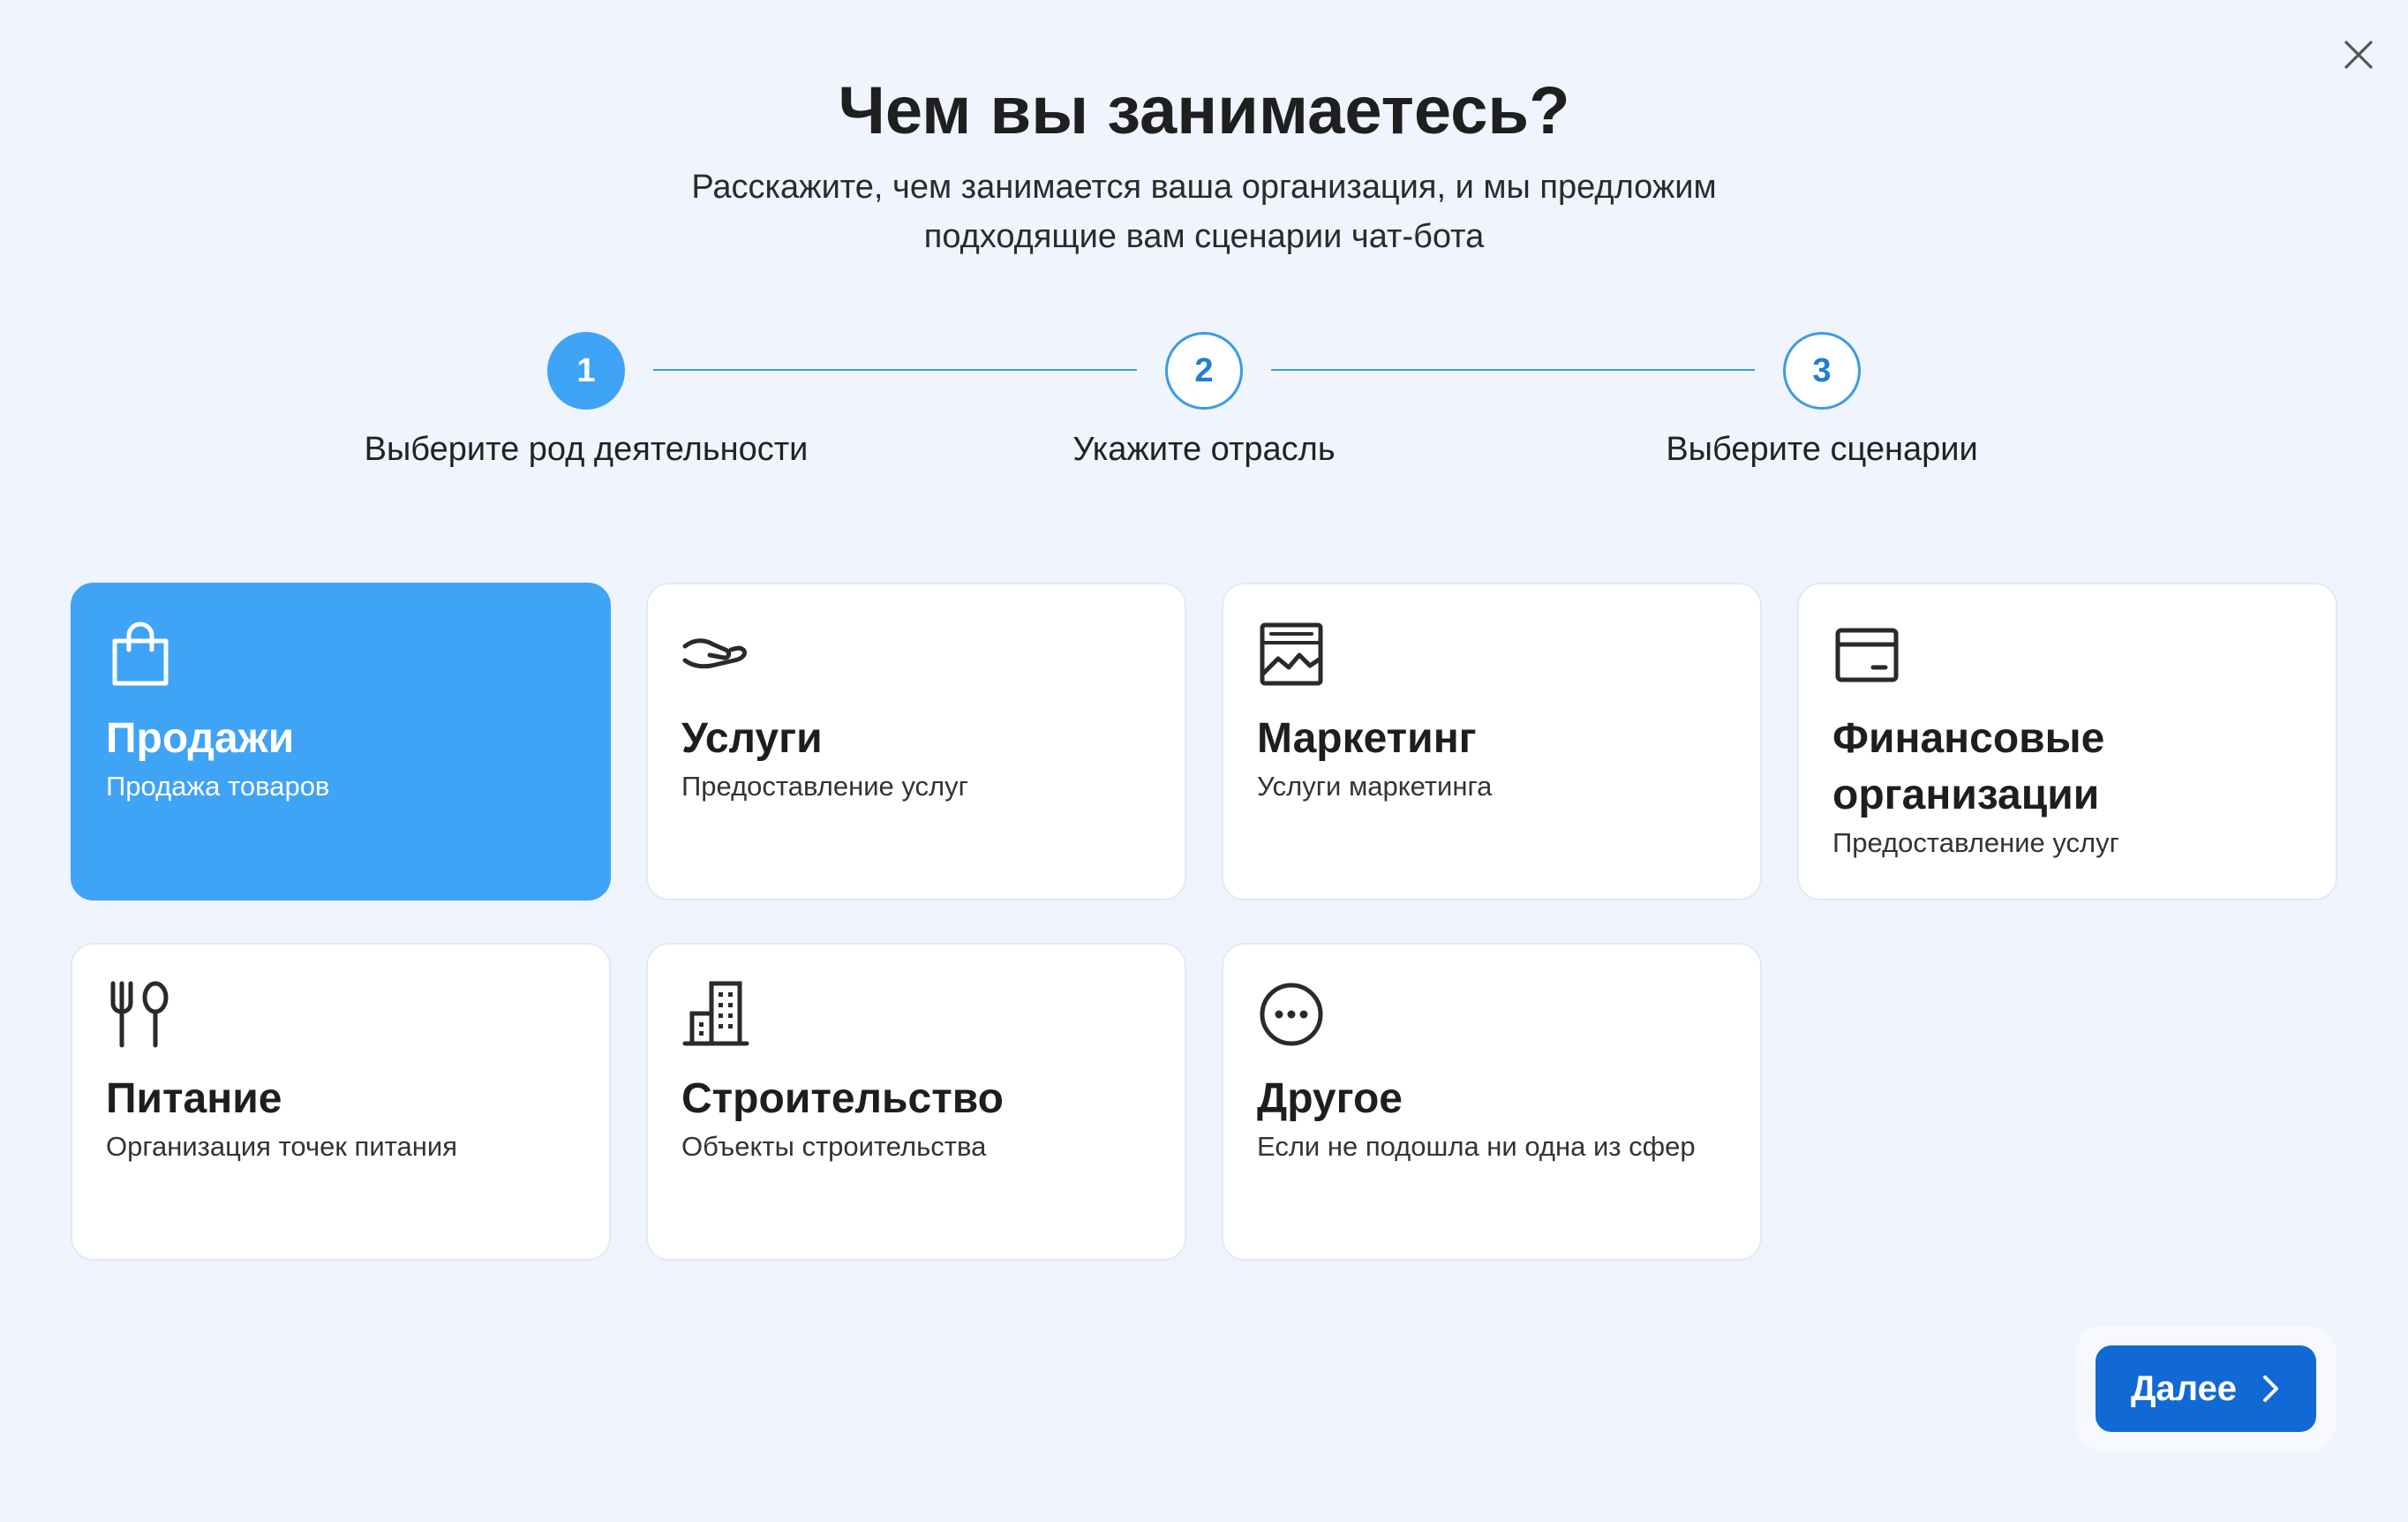 The image size is (2408, 1522). What do you see at coordinates (586, 449) in the screenshot?
I see `step-1-label: Выберите род деятельности` at bounding box center [586, 449].